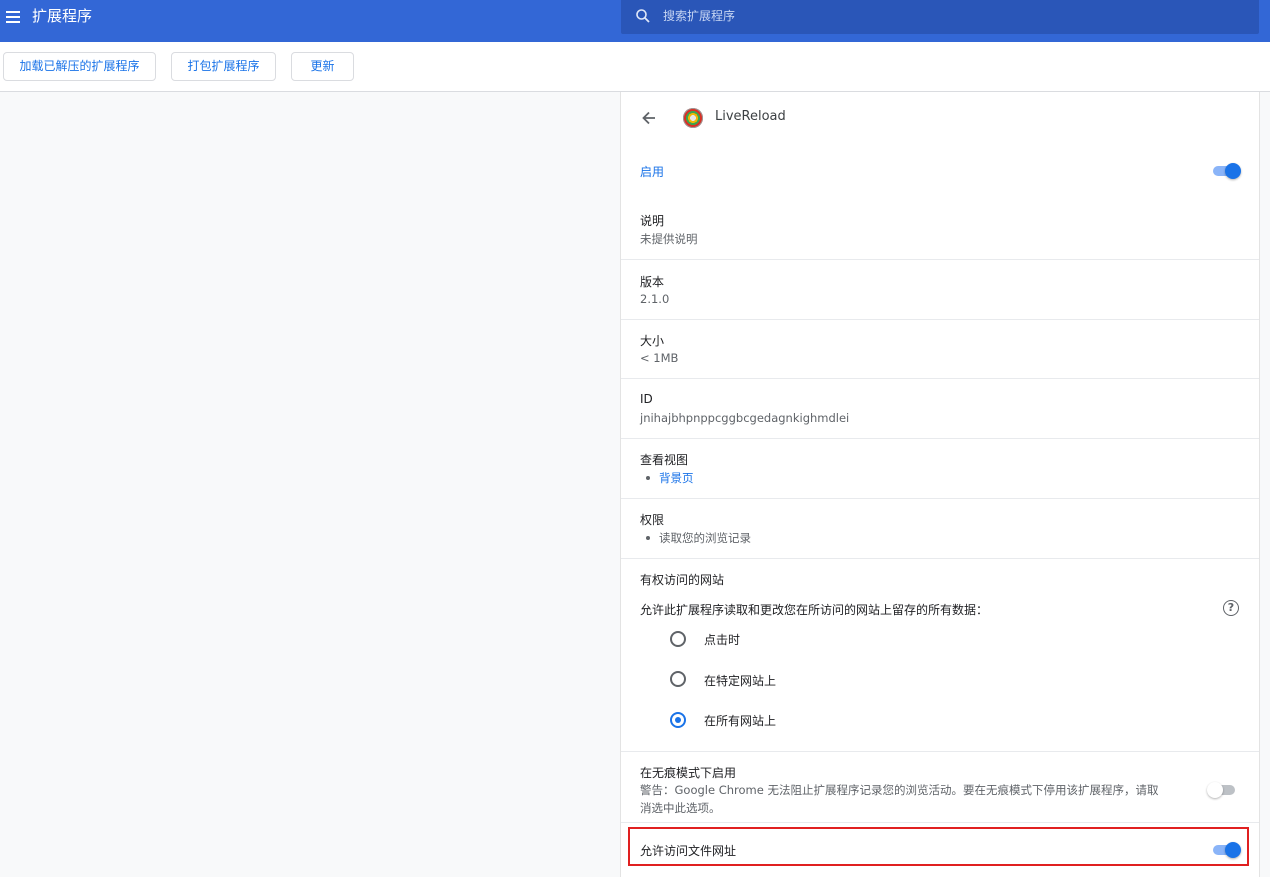  What do you see at coordinates (688, 851) in the screenshot?
I see `file-urls-label: 允许访问文件网址` at bounding box center [688, 851].